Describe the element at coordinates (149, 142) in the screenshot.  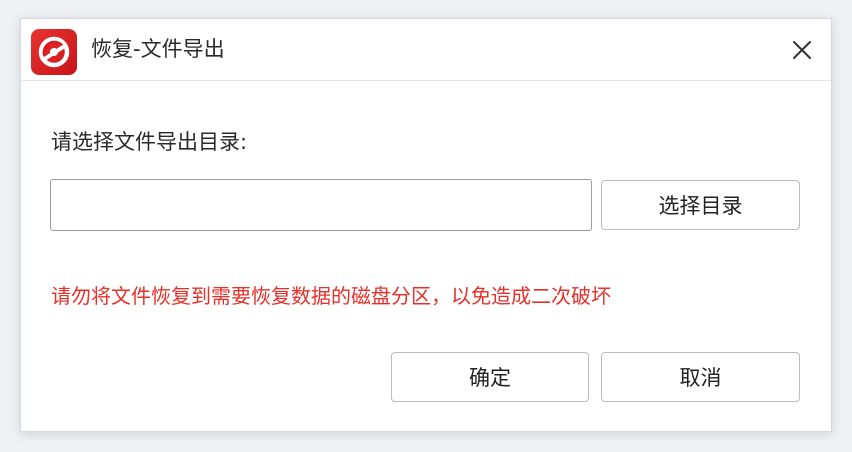
I see `export-directory-label: 请选择文件导出目录:` at that location.